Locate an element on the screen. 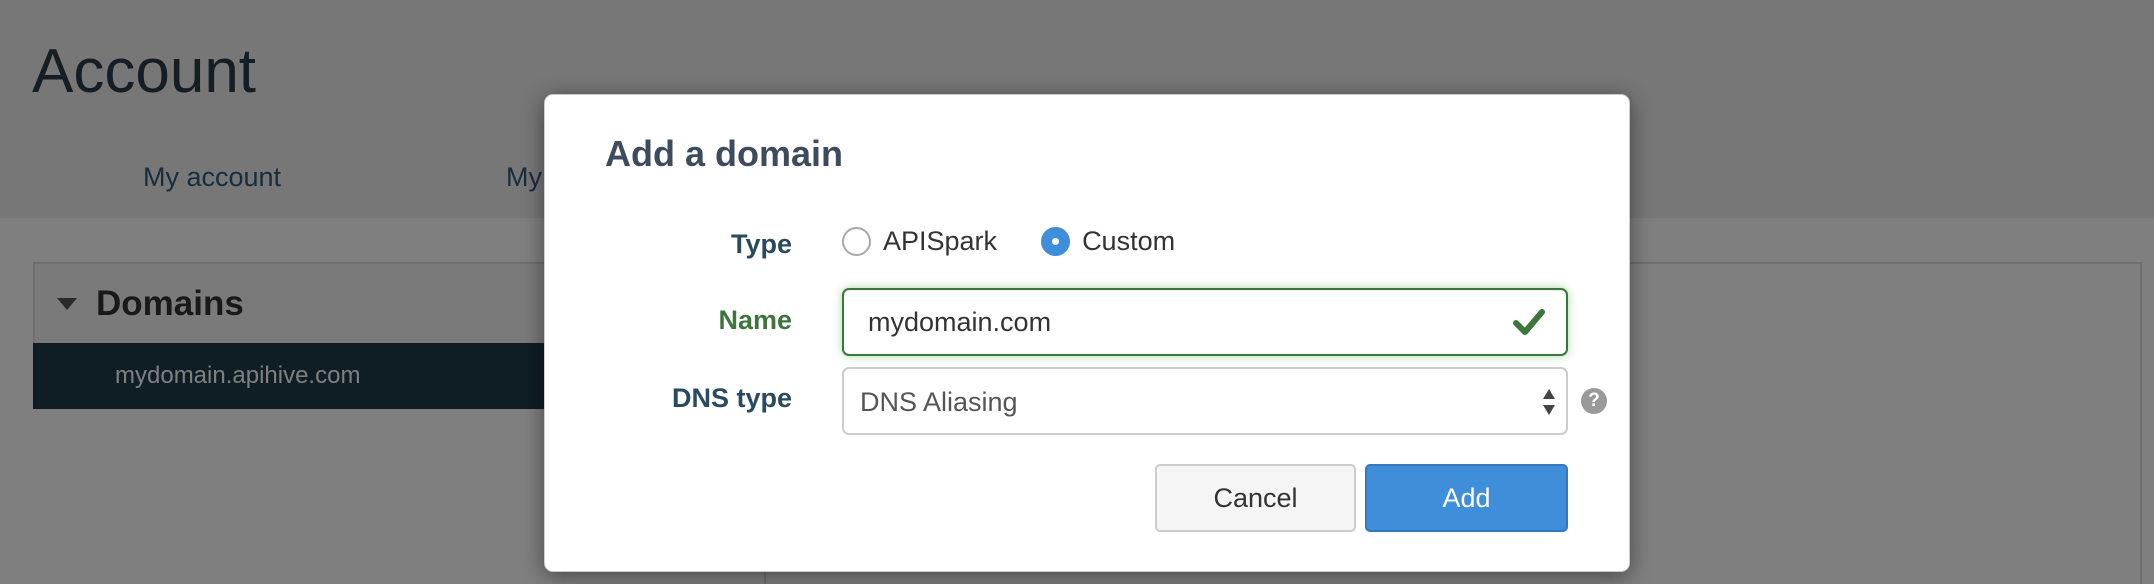  dns-type-label: DNS type is located at coordinates (731, 398).